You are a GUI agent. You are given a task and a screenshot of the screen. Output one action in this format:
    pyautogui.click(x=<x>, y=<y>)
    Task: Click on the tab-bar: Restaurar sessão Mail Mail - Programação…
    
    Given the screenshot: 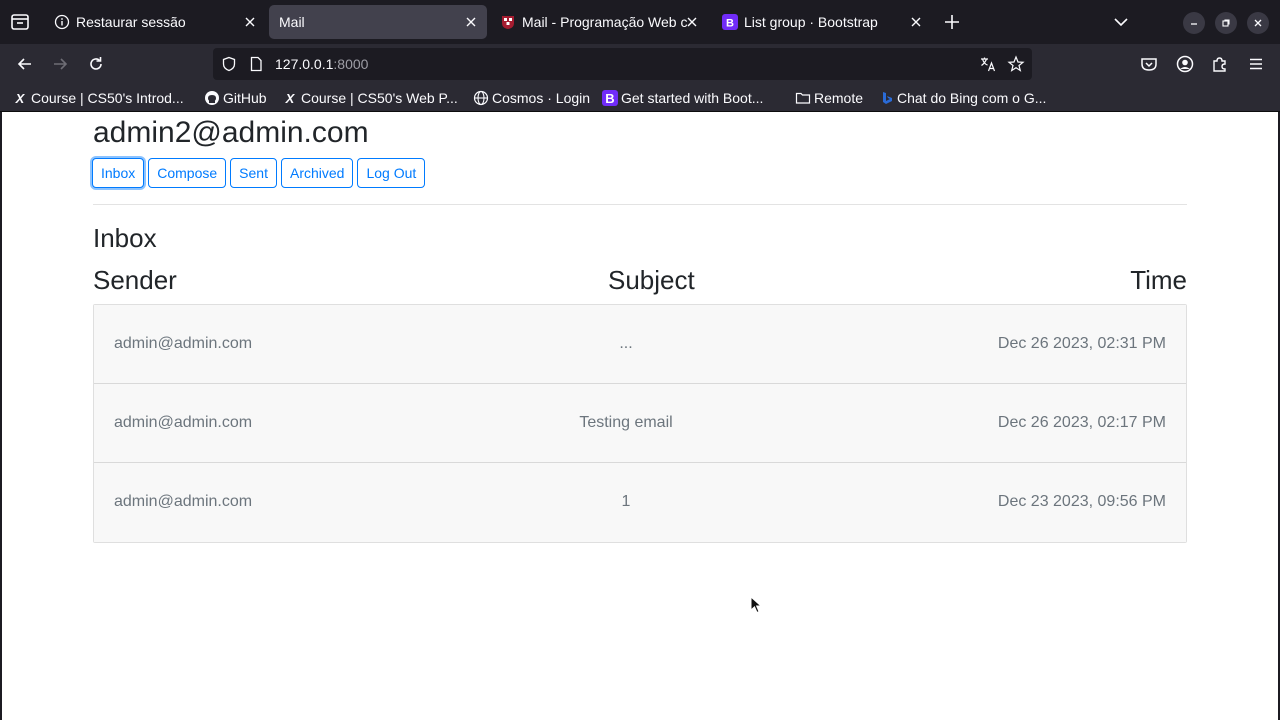 What is the action you would take?
    pyautogui.click(x=640, y=22)
    